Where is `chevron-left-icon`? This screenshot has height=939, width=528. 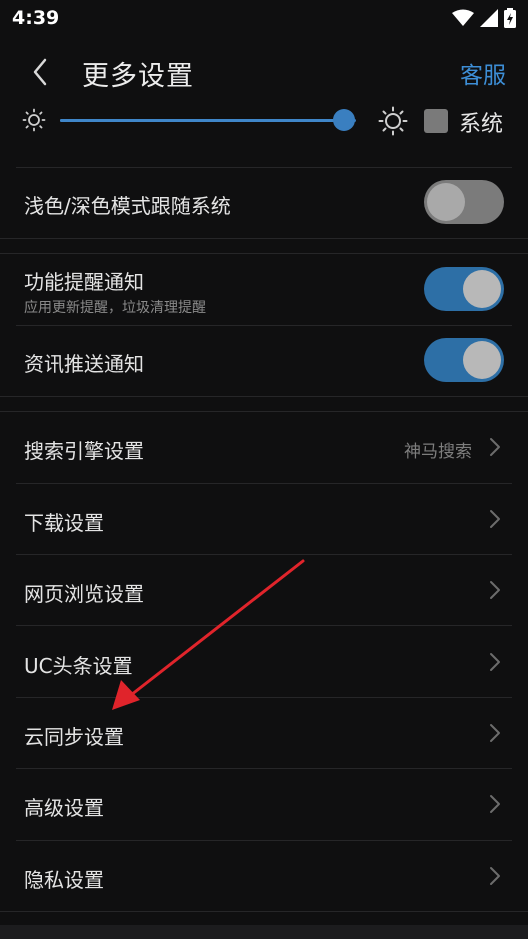
chevron-left-icon is located at coordinates (40, 72).